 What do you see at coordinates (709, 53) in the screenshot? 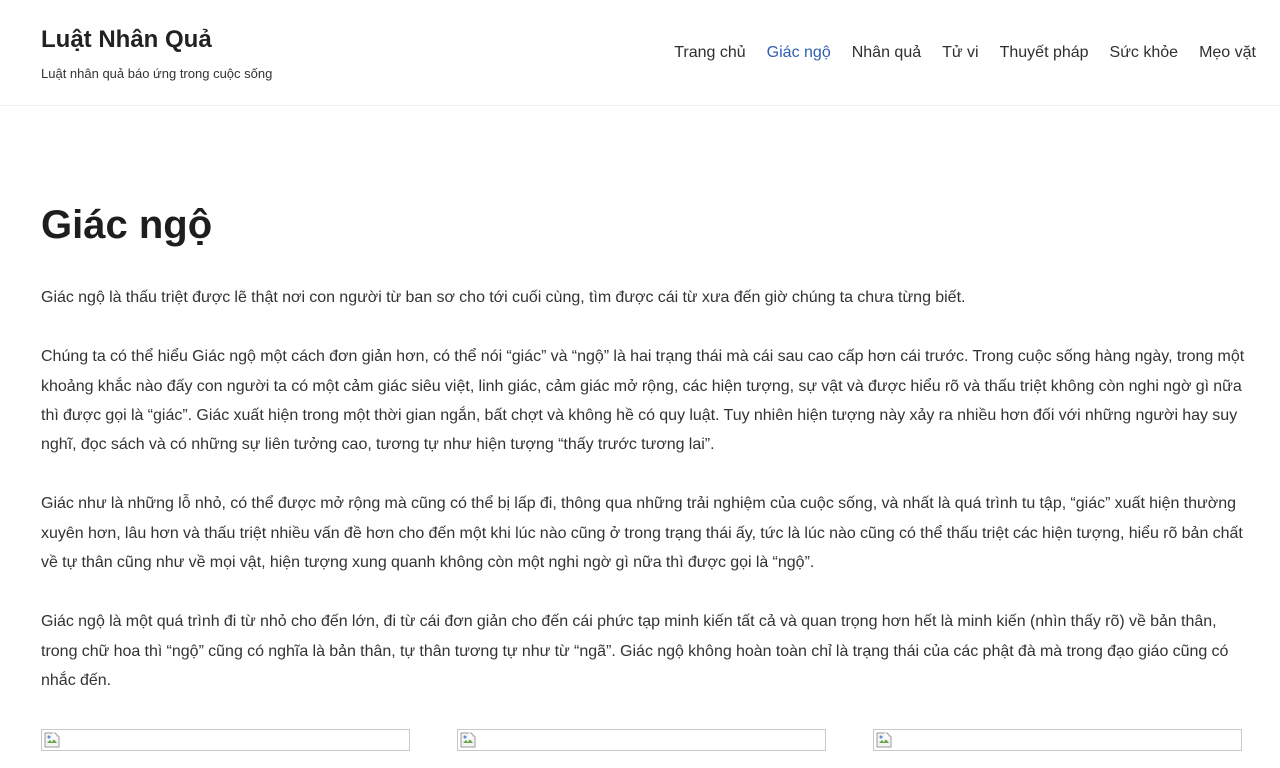
I see `nav-item-trang-chu: Trang chủ` at bounding box center [709, 53].